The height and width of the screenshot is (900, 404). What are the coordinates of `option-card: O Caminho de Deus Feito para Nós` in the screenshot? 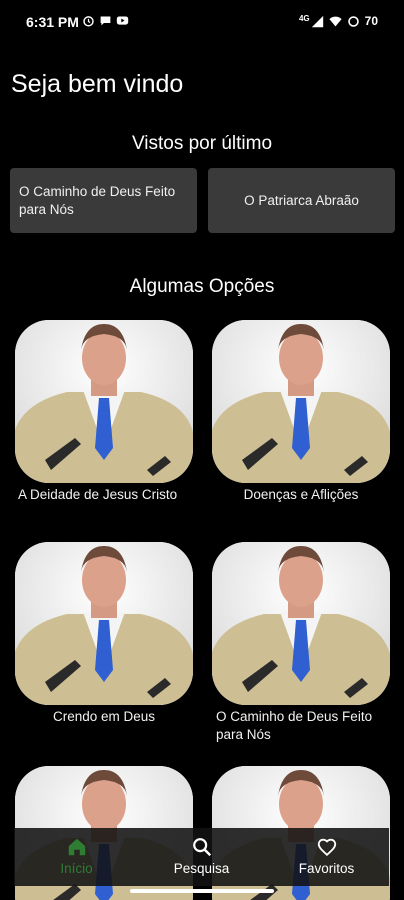 It's located at (301, 643).